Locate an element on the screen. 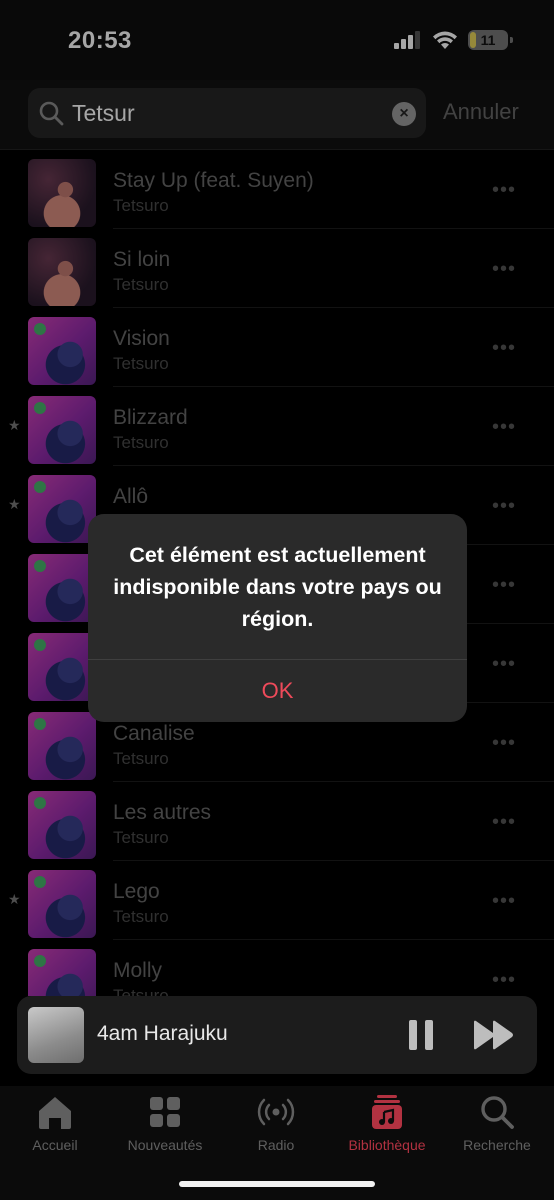 Image resolution: width=554 pixels, height=1200 pixels. cellular-signal-icon is located at coordinates (407, 40).